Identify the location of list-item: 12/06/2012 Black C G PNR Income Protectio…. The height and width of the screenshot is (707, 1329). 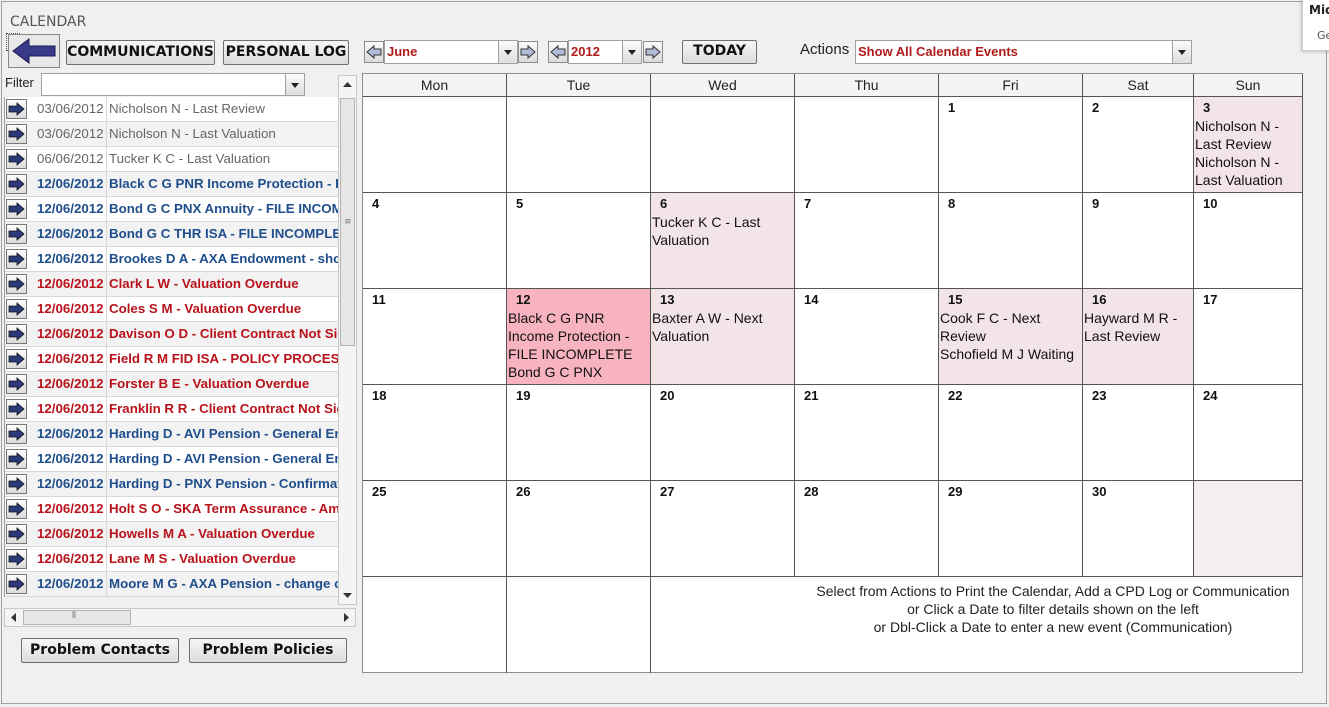
(172, 184).